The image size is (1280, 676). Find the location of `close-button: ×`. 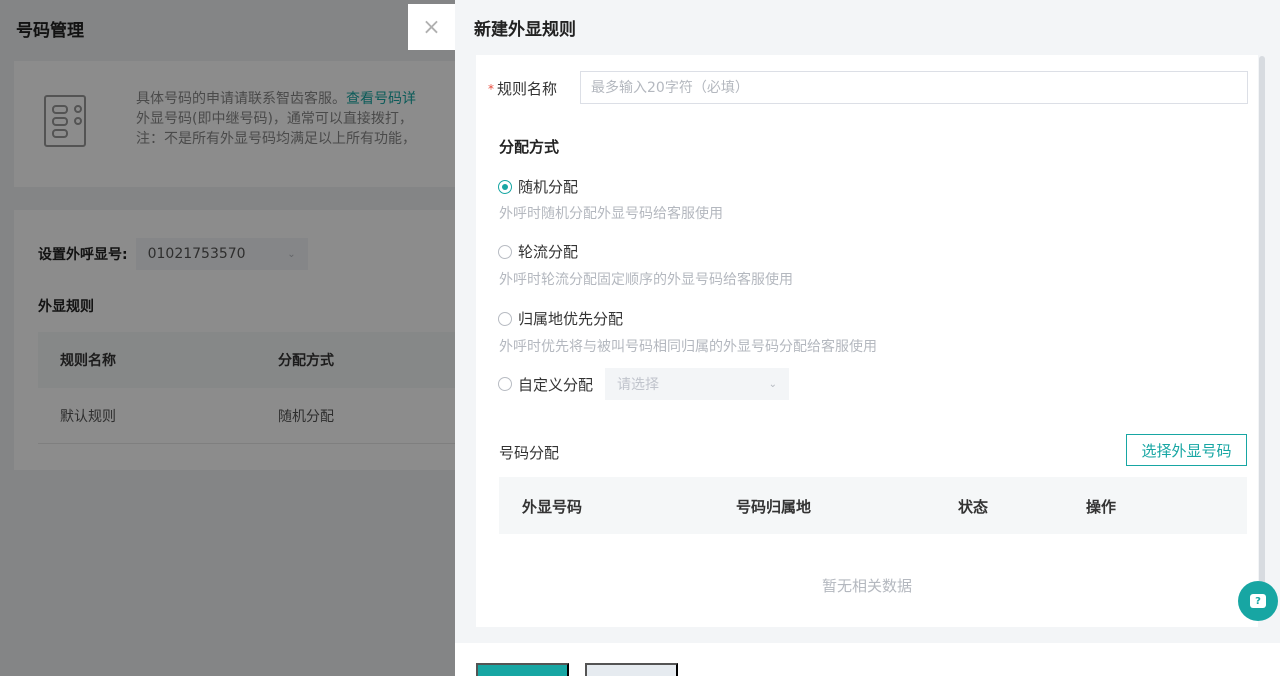

close-button: × is located at coordinates (431, 27).